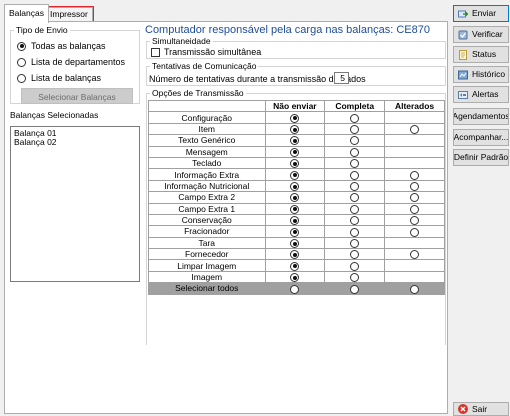  Describe the element at coordinates (207, 186) in the screenshot. I see `row-label: Informação Nutricional` at that location.